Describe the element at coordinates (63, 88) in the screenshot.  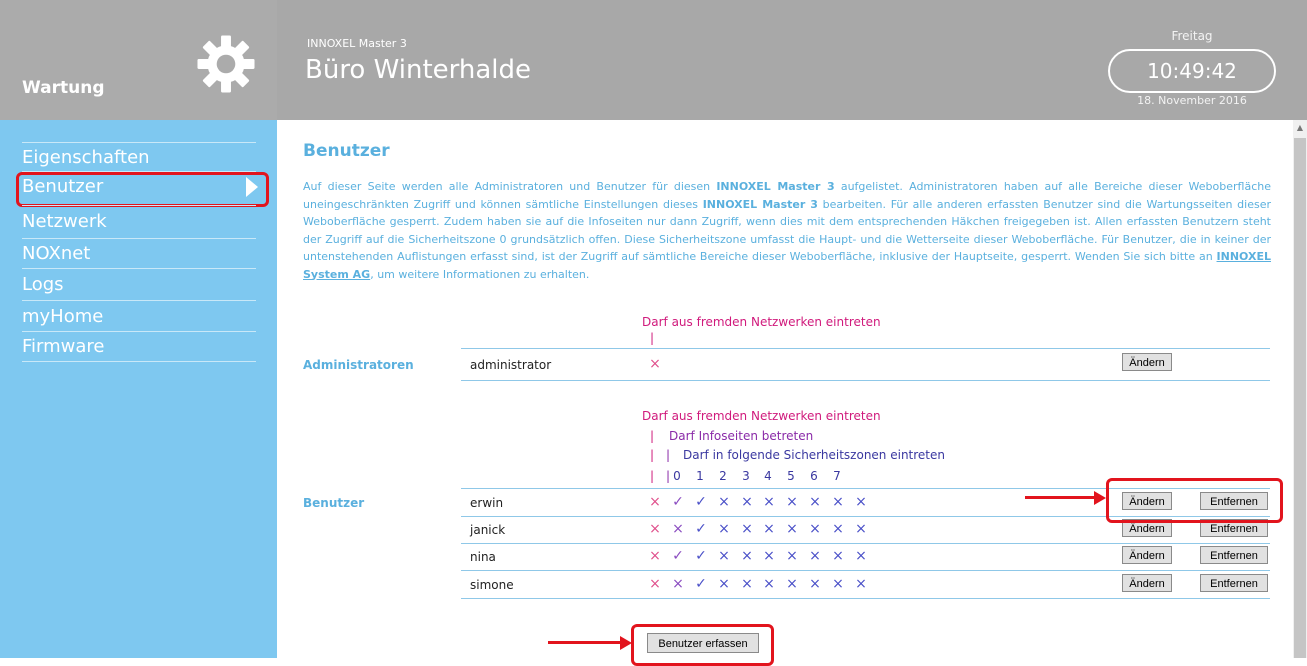
I see `section-title: Wartung` at that location.